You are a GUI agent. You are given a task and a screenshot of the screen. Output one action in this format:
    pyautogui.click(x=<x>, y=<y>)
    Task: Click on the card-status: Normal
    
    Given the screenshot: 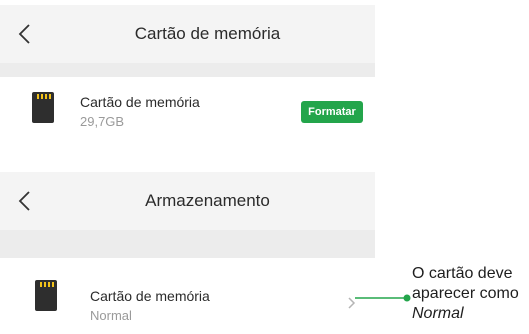 What is the action you would take?
    pyautogui.click(x=111, y=315)
    